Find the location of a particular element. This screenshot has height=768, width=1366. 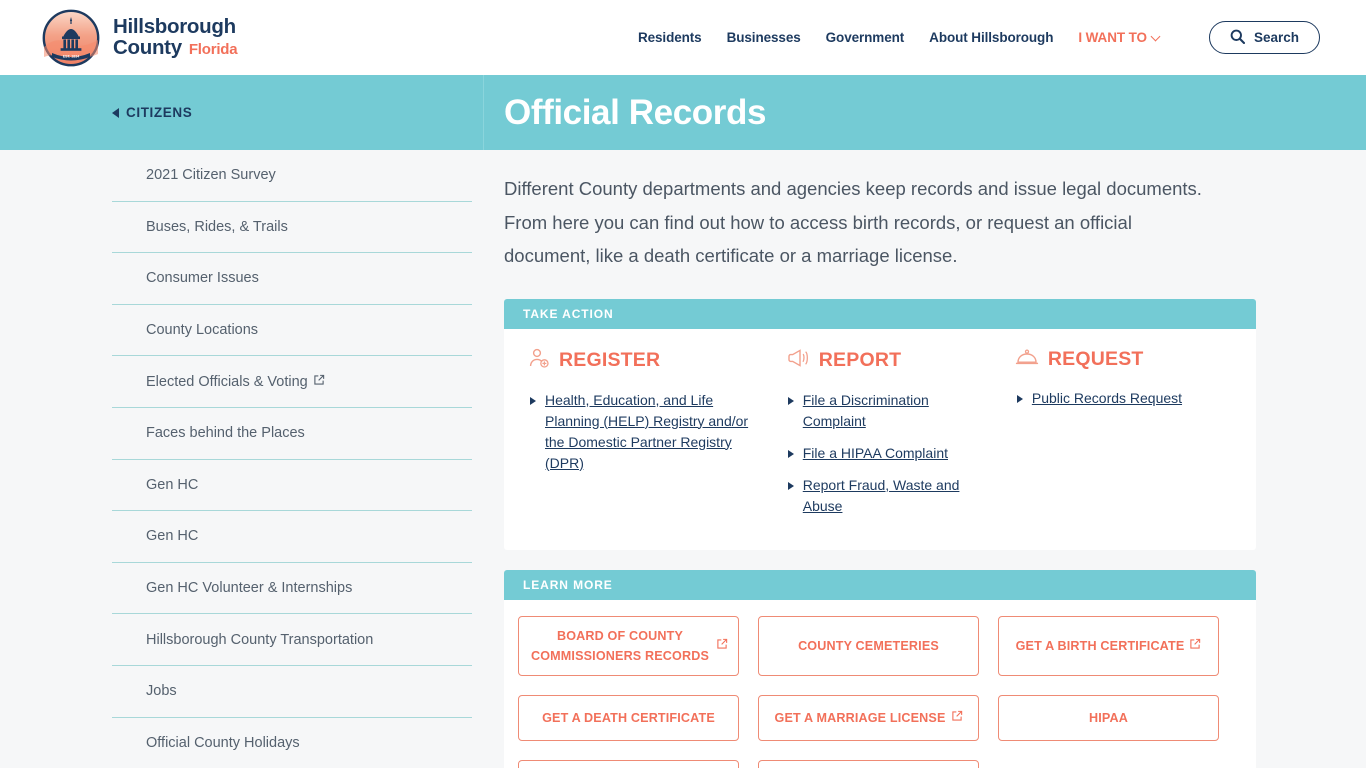

learn-more-button-label: HIPAA is located at coordinates (1108, 717).